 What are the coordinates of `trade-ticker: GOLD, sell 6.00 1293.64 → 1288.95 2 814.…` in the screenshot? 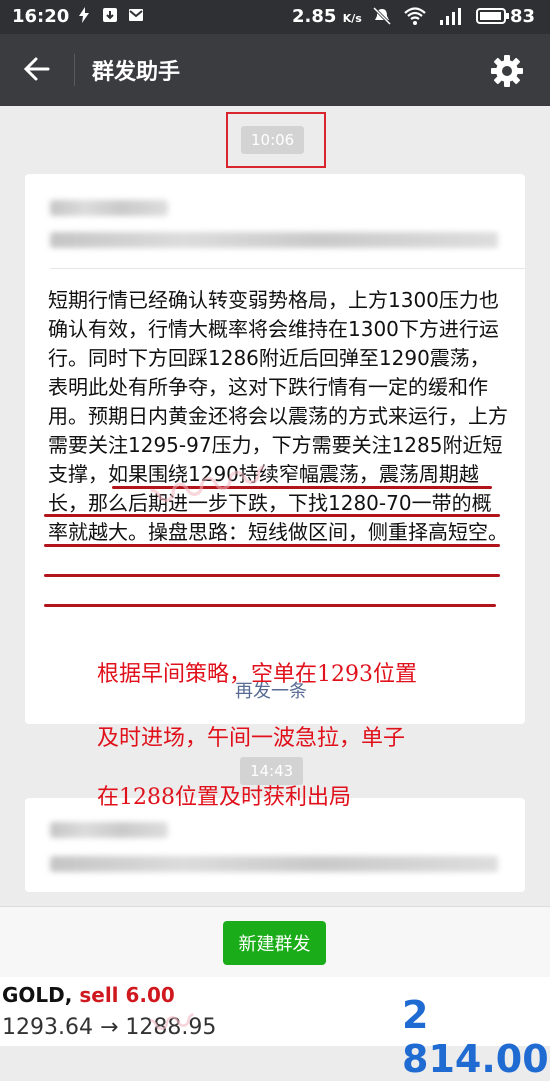 It's located at (275, 1029).